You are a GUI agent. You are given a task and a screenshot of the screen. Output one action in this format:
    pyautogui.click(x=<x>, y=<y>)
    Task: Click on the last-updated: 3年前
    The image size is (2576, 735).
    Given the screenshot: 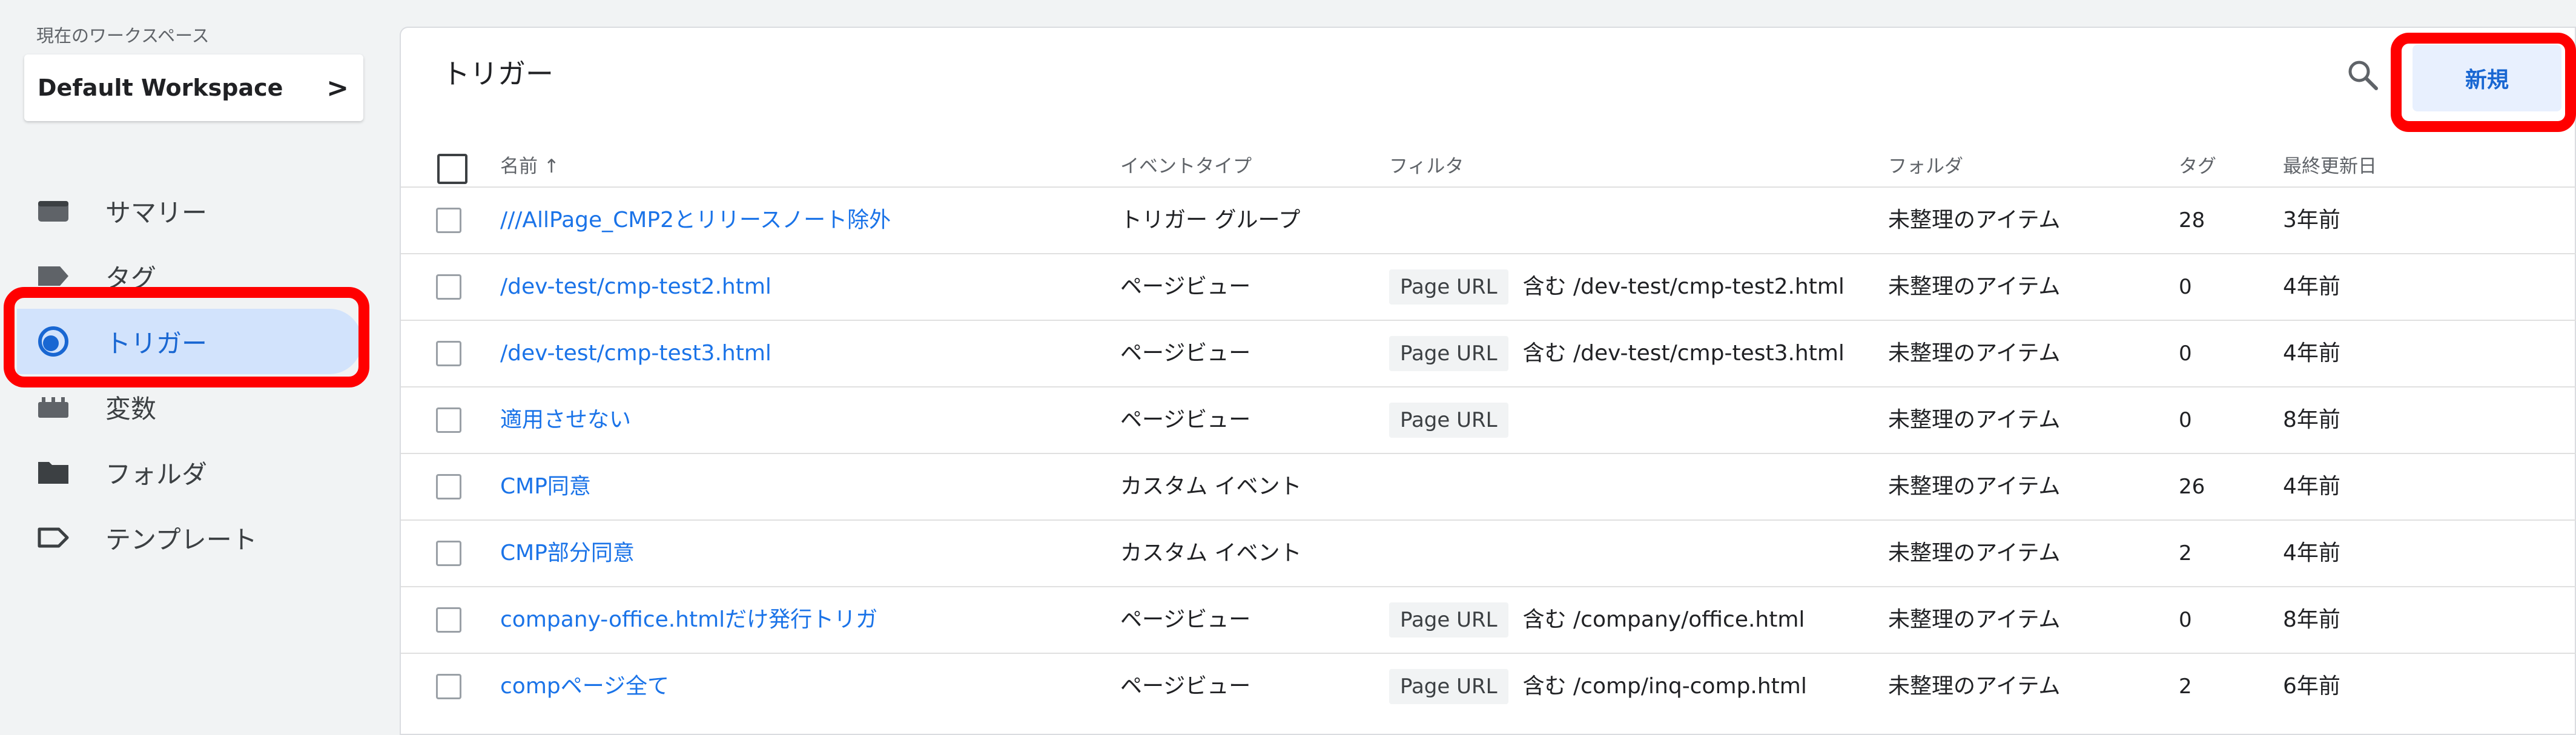 What is the action you would take?
    pyautogui.click(x=2311, y=220)
    